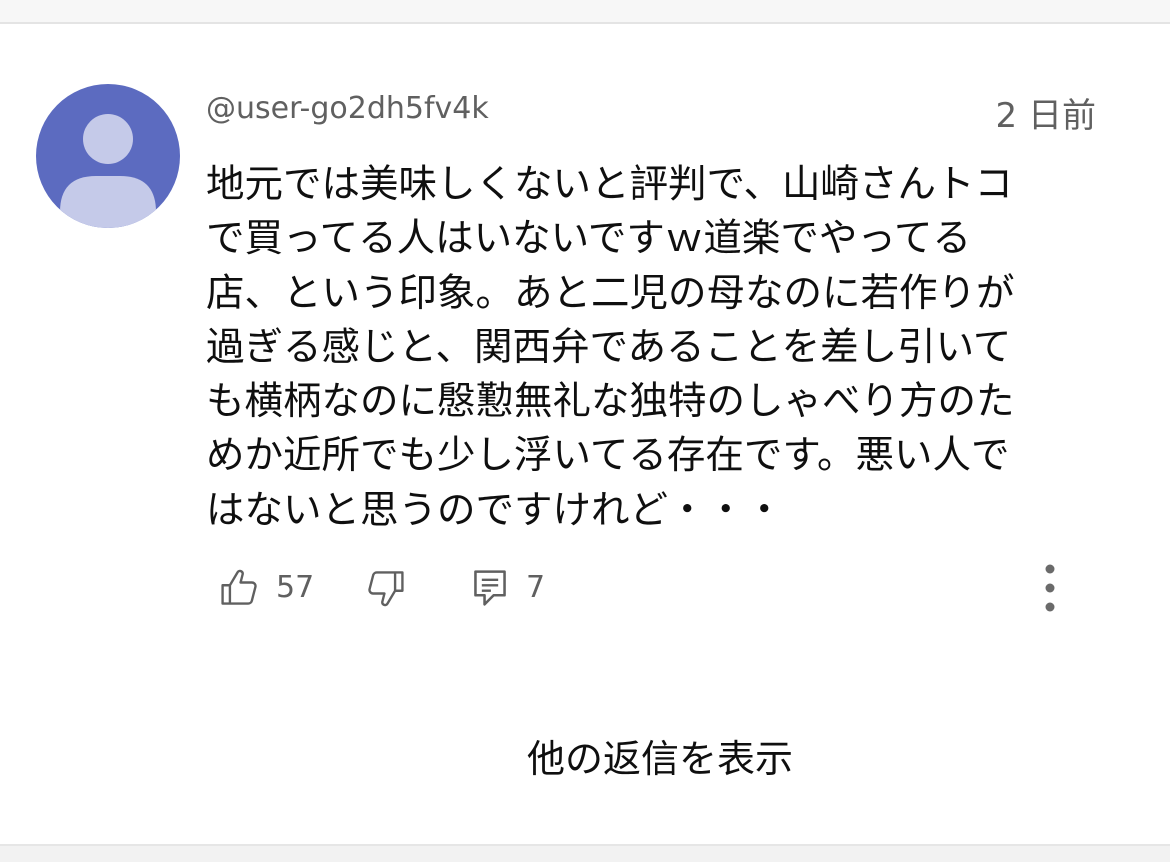 The image size is (1170, 862). I want to click on comment-timestamp: 2 日前, so click(1045, 116).